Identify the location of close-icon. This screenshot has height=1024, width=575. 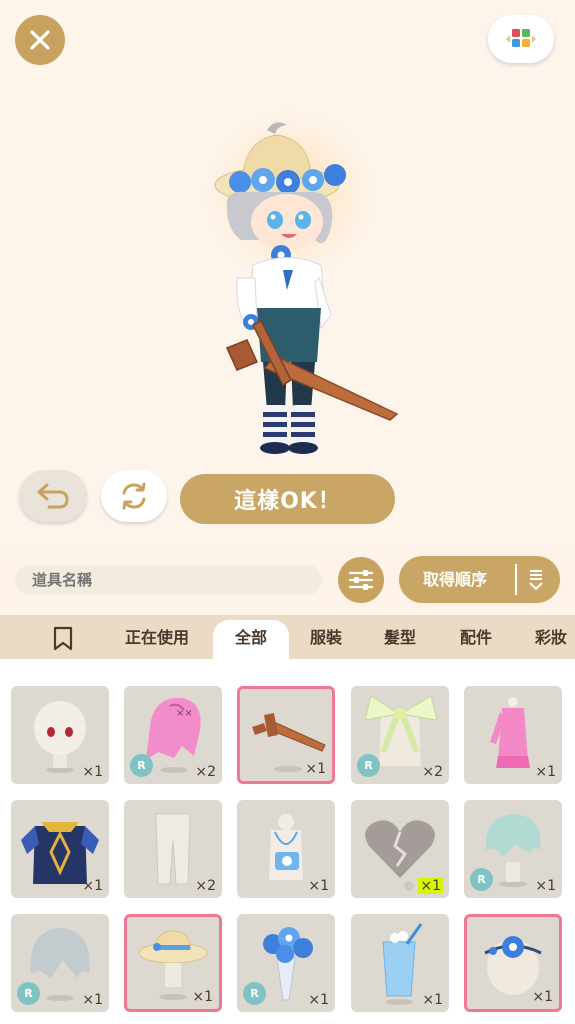
(40, 40).